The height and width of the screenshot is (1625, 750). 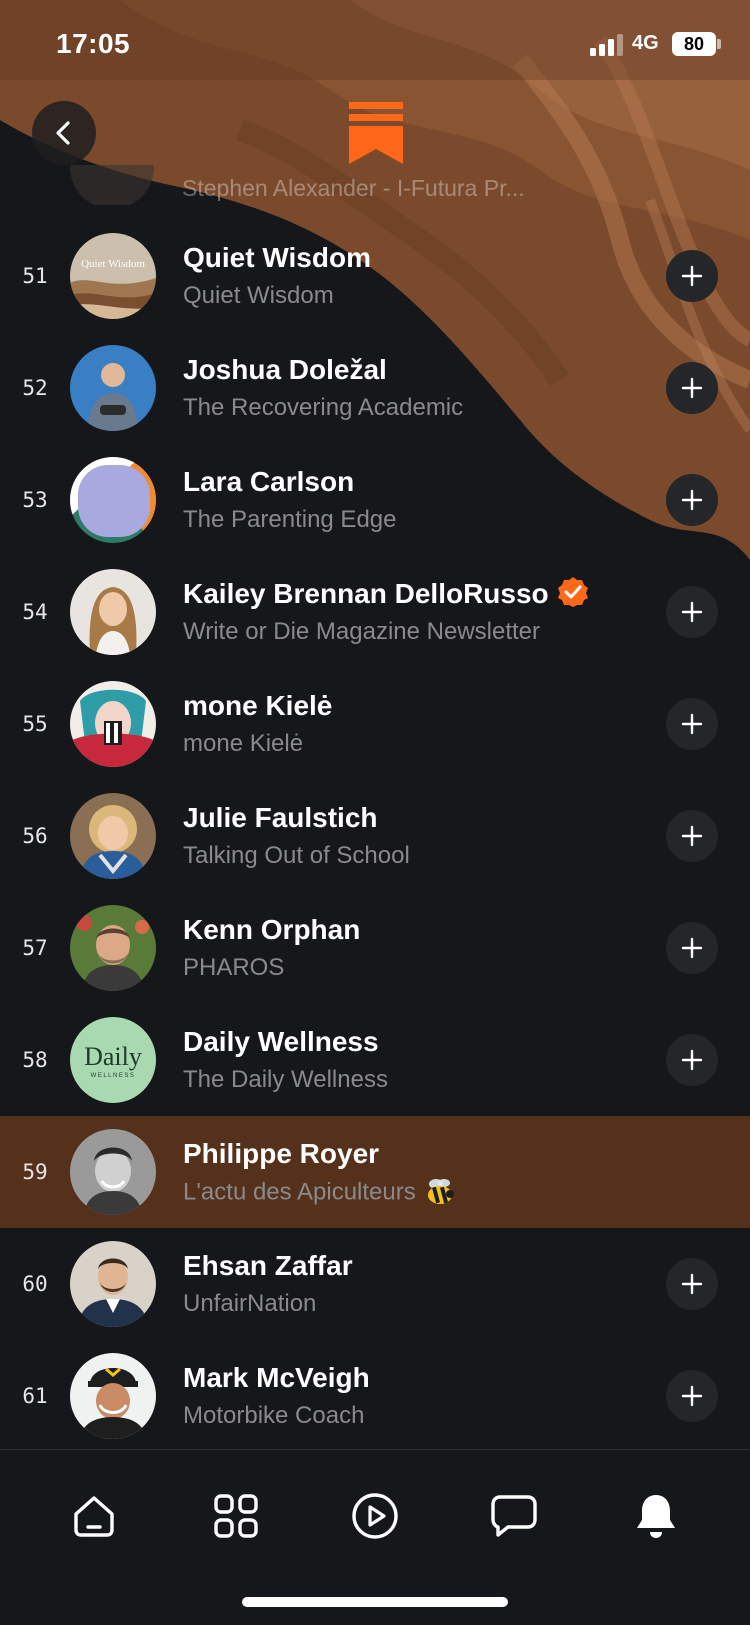 I want to click on author-name: Kailey Brennan DelloRusso, so click(x=386, y=594).